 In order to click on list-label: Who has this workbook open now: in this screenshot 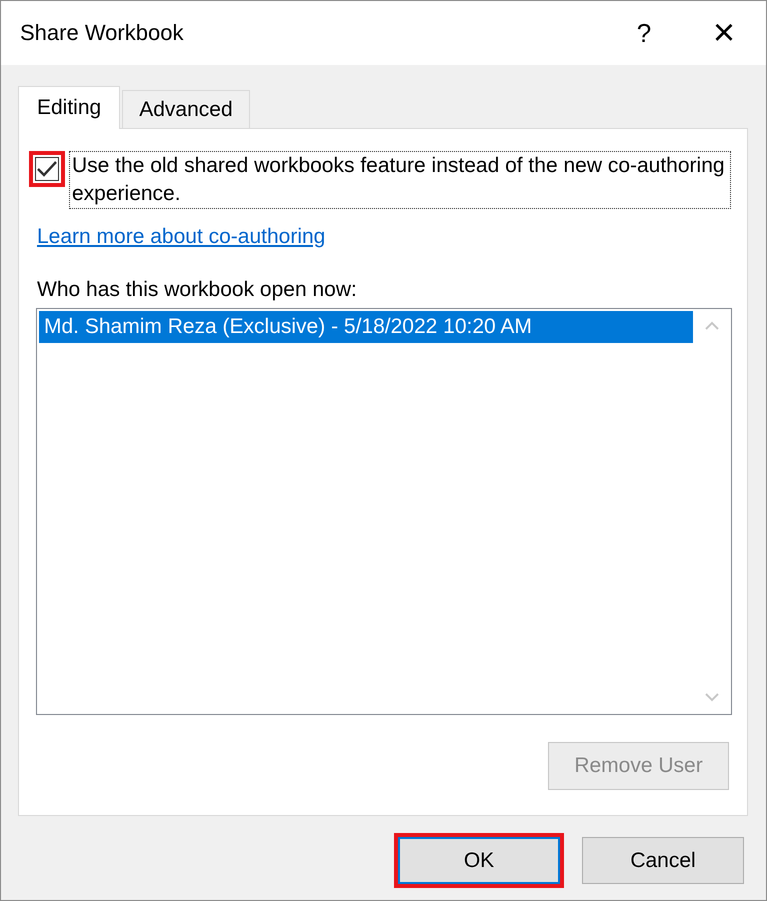, I will do `click(197, 290)`.